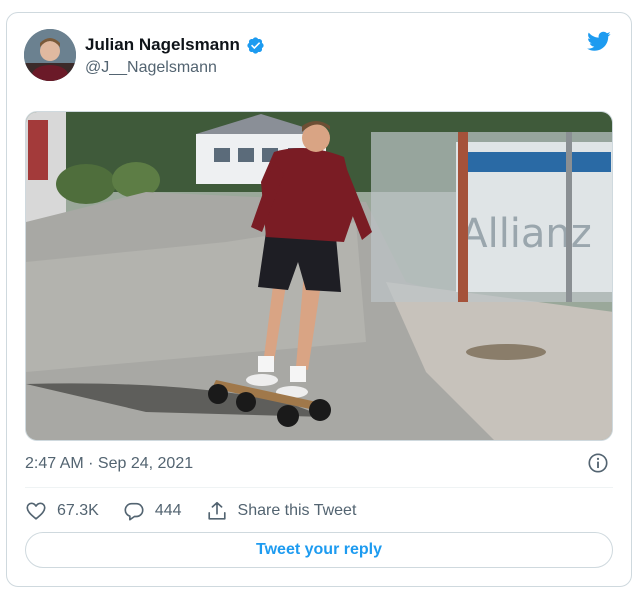  I want to click on share-label: Share this Tweet, so click(297, 510).